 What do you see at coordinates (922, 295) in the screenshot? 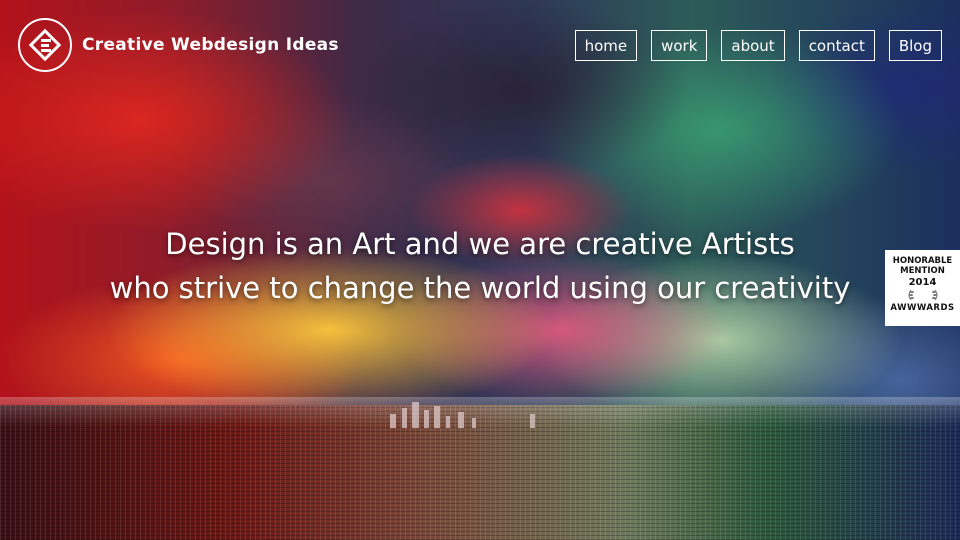
I see `laurel-icon` at bounding box center [922, 295].